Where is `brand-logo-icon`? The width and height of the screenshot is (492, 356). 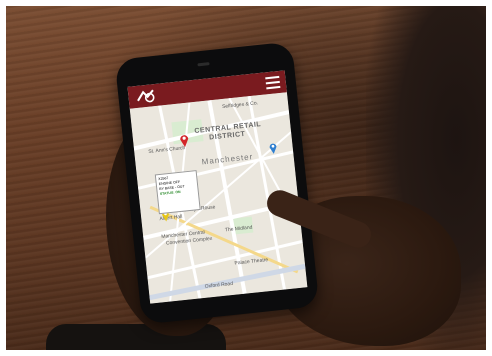 brand-logo-icon is located at coordinates (146, 96).